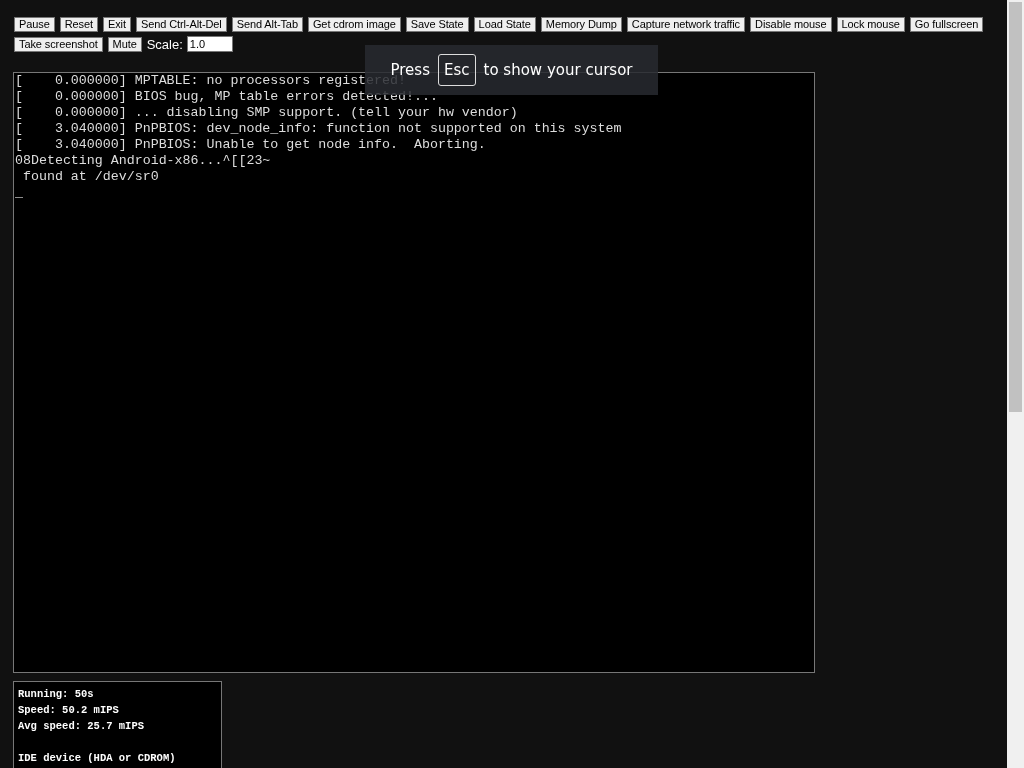 The height and width of the screenshot is (768, 1024). Describe the element at coordinates (410, 70) in the screenshot. I see `hint-text: Press` at that location.